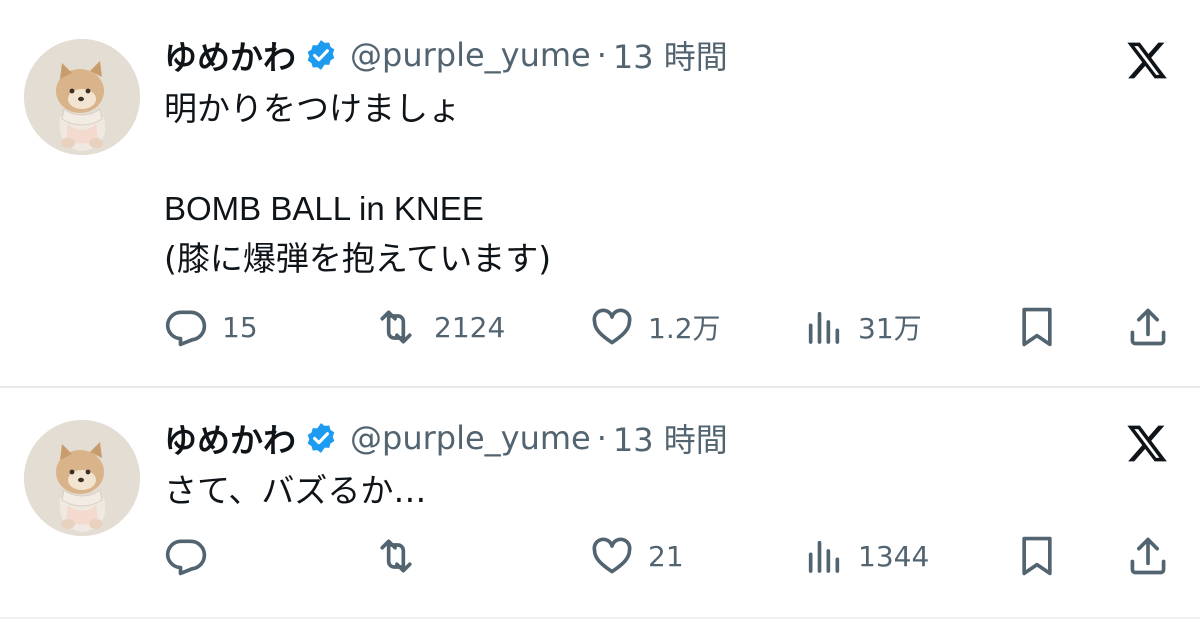  What do you see at coordinates (600, 618) in the screenshot?
I see `divider` at bounding box center [600, 618].